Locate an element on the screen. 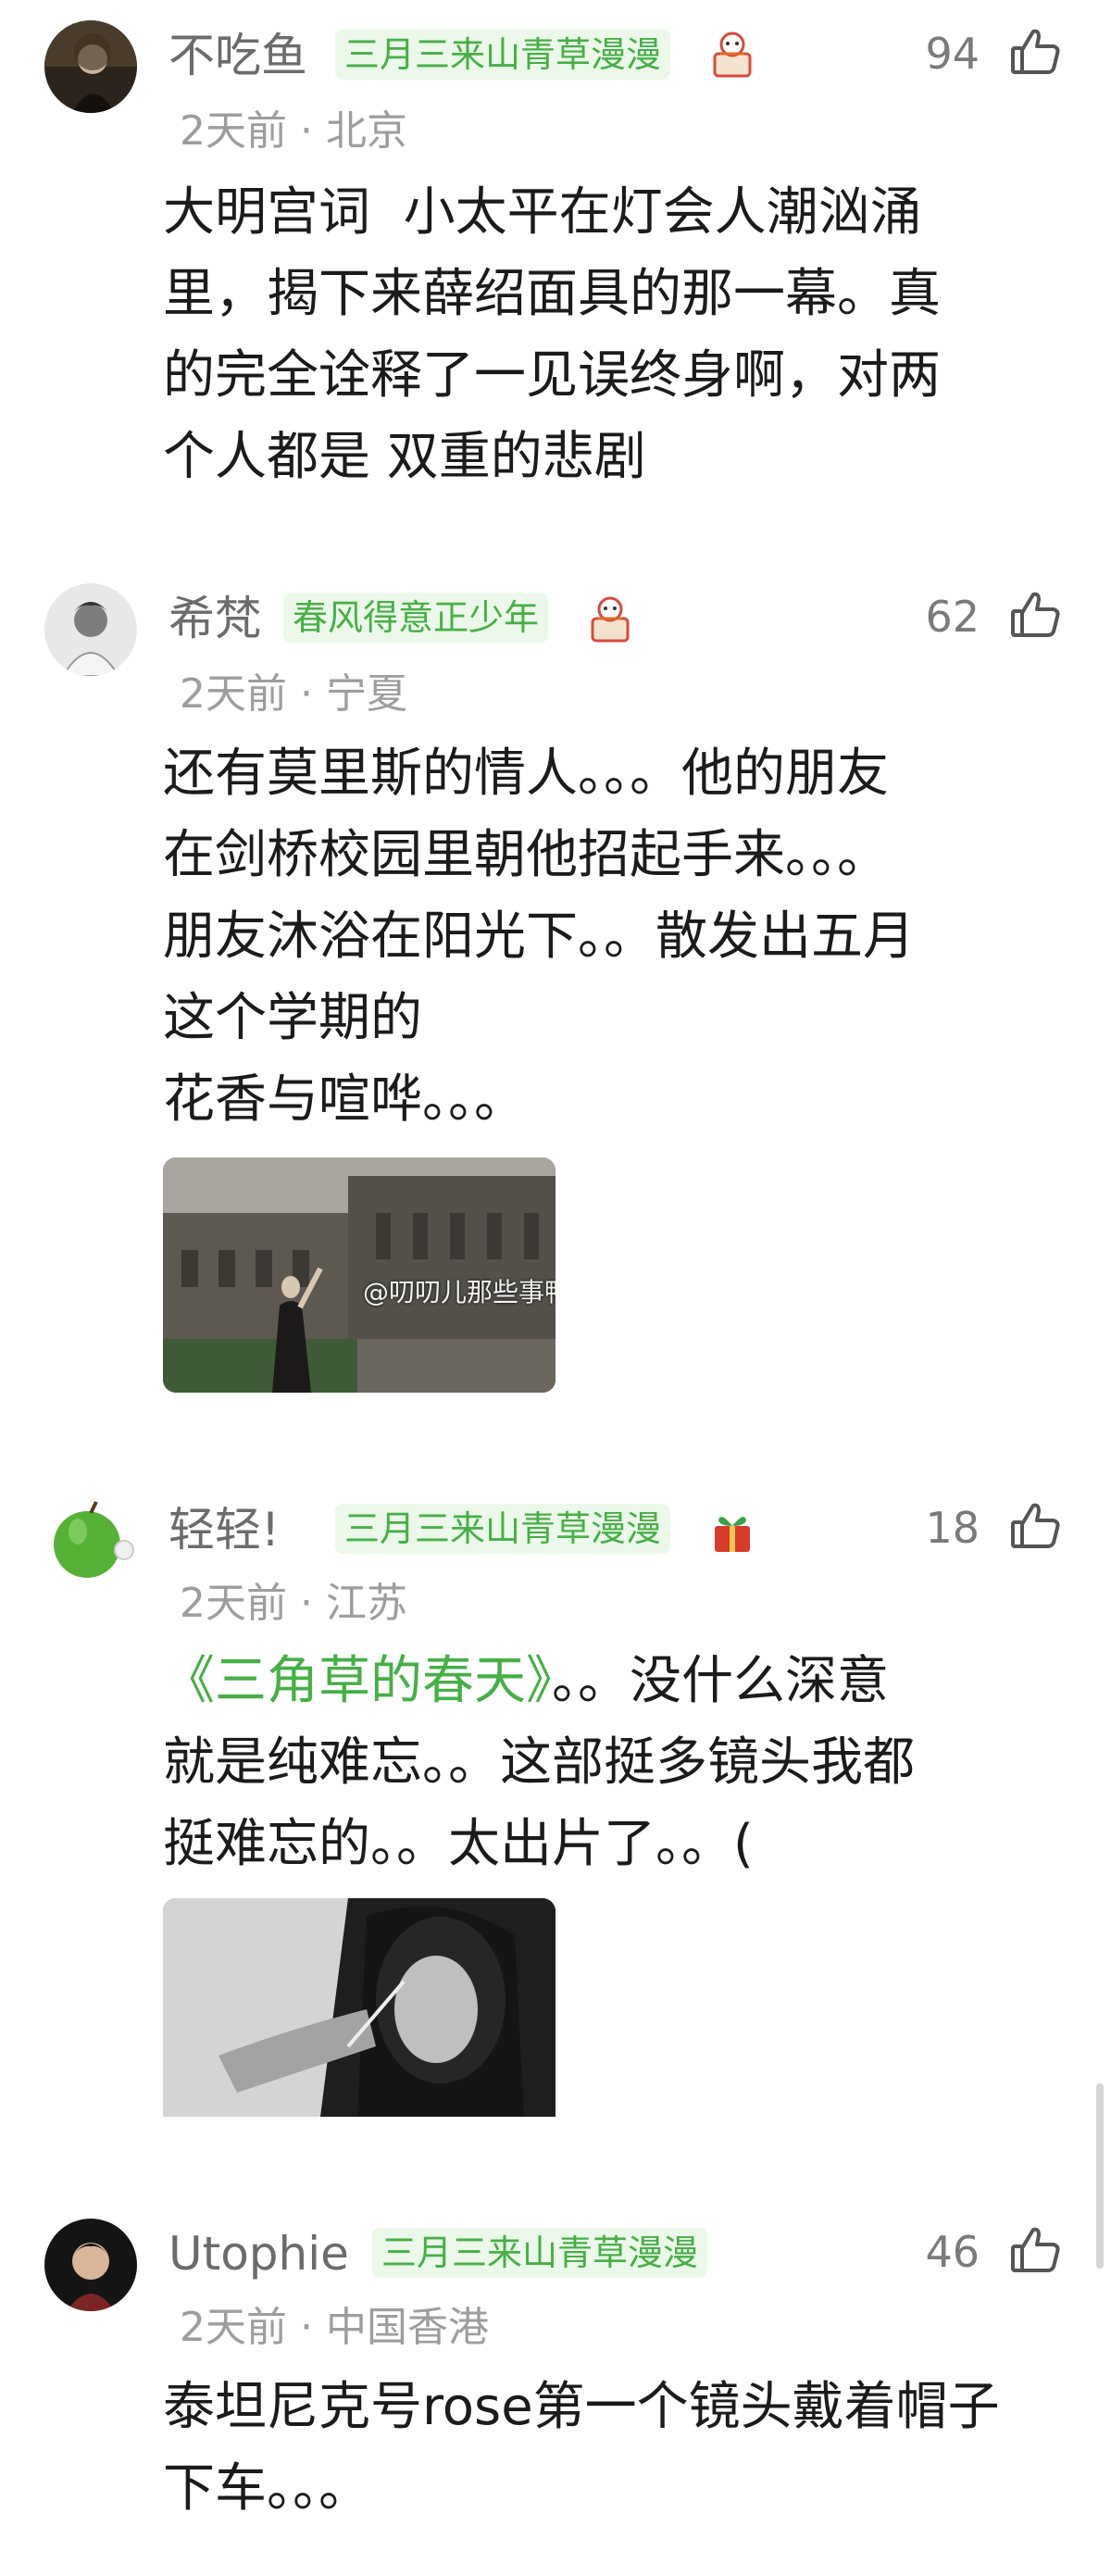  topic-link: 《三角草的春天》 is located at coordinates (357, 1681).